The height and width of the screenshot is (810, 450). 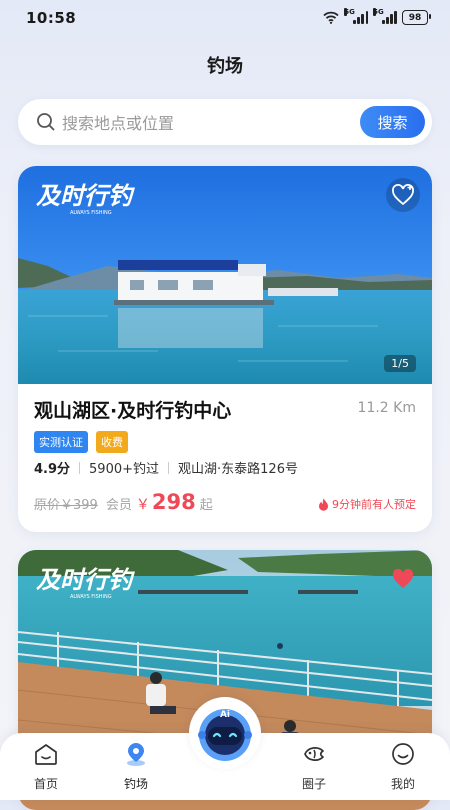 I want to click on search-button: 搜索, so click(x=392, y=122).